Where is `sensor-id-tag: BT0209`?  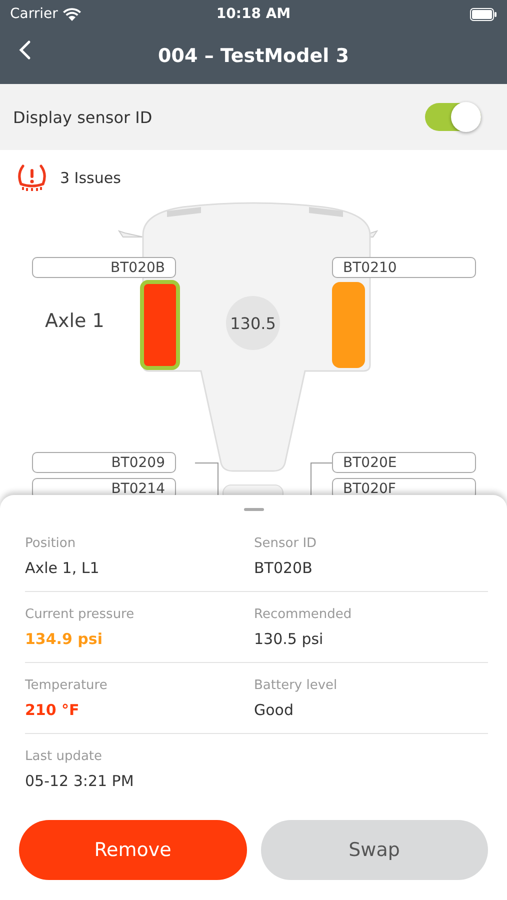
sensor-id-tag: BT0209 is located at coordinates (104, 462).